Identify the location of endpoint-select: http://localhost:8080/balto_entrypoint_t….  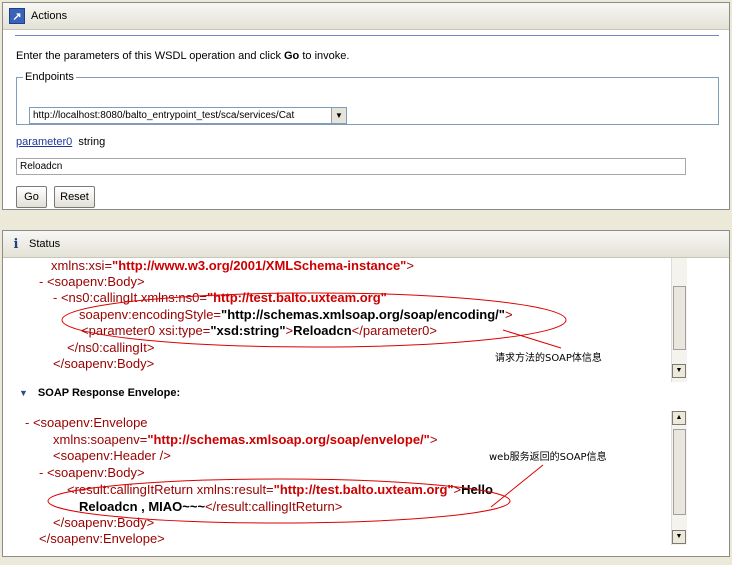
(188, 115).